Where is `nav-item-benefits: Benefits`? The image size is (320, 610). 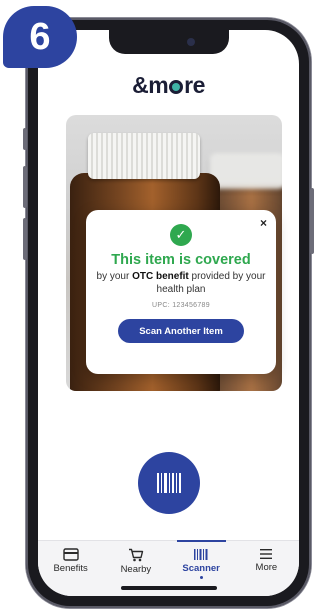
nav-item-benefits: Benefits is located at coordinates (70, 568).